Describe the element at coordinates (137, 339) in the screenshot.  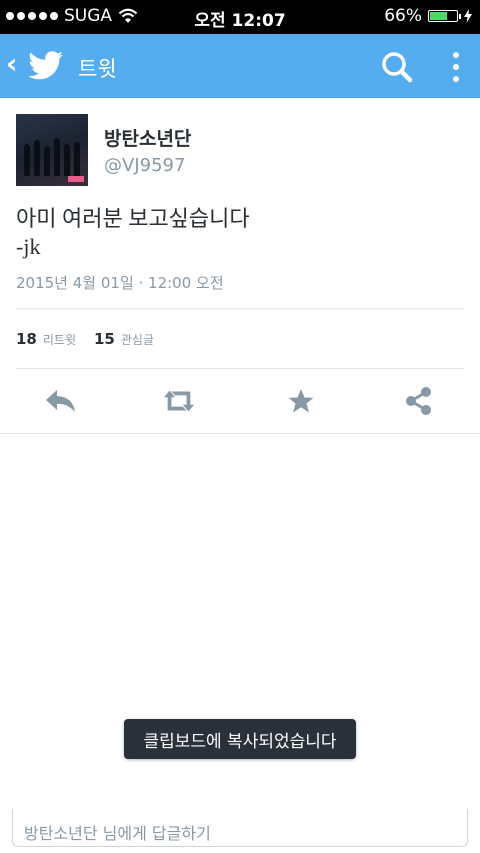
I see `favorite-label: 관심글` at that location.